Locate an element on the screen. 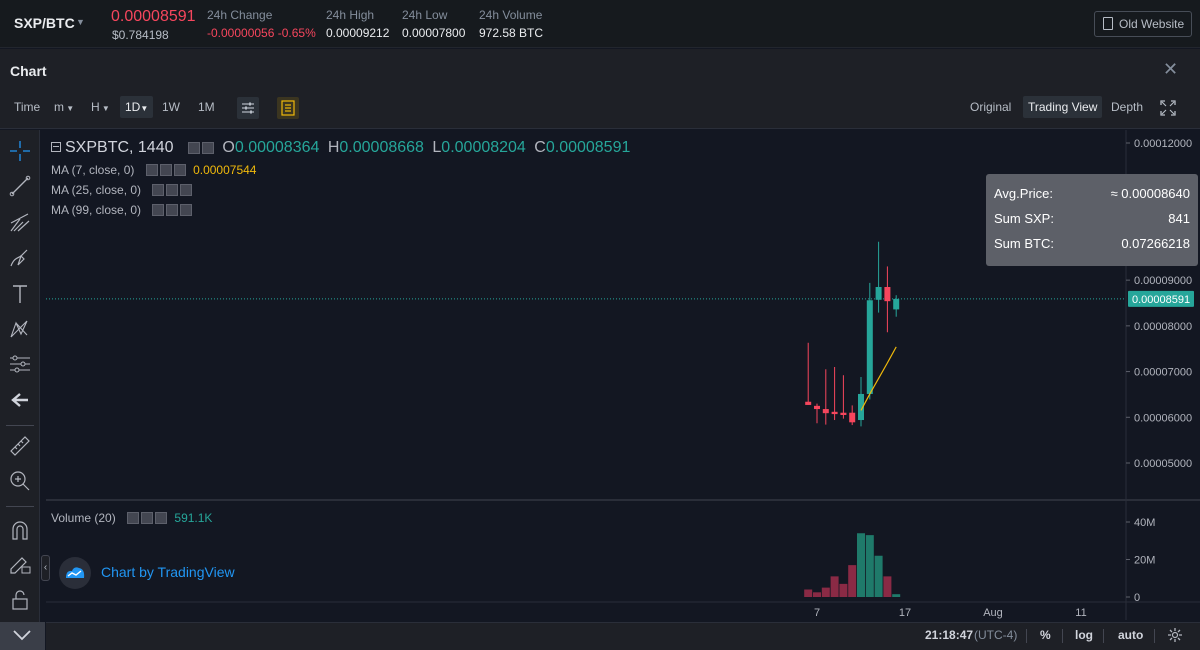  low-value: 0.00008204 is located at coordinates (483, 147).